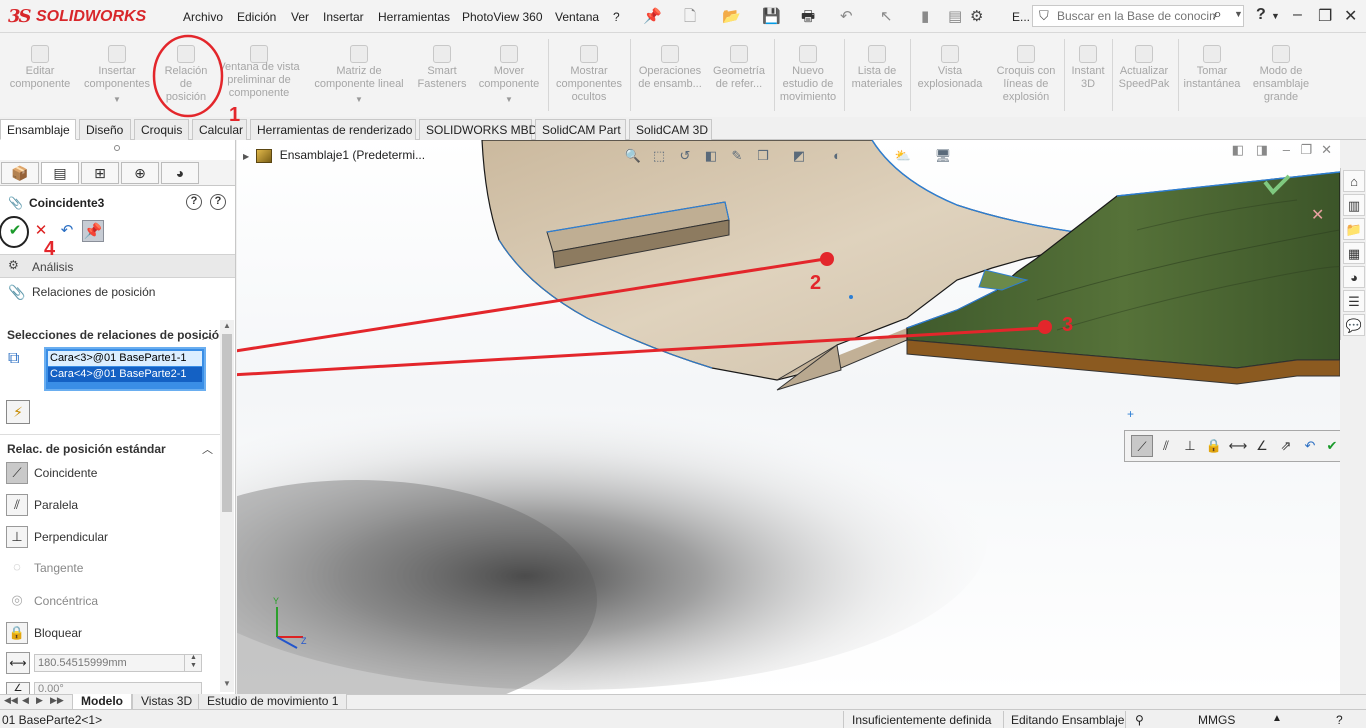 The height and width of the screenshot is (728, 1366). Describe the element at coordinates (112, 141) in the screenshot. I see `annotation-overlay` at that location.